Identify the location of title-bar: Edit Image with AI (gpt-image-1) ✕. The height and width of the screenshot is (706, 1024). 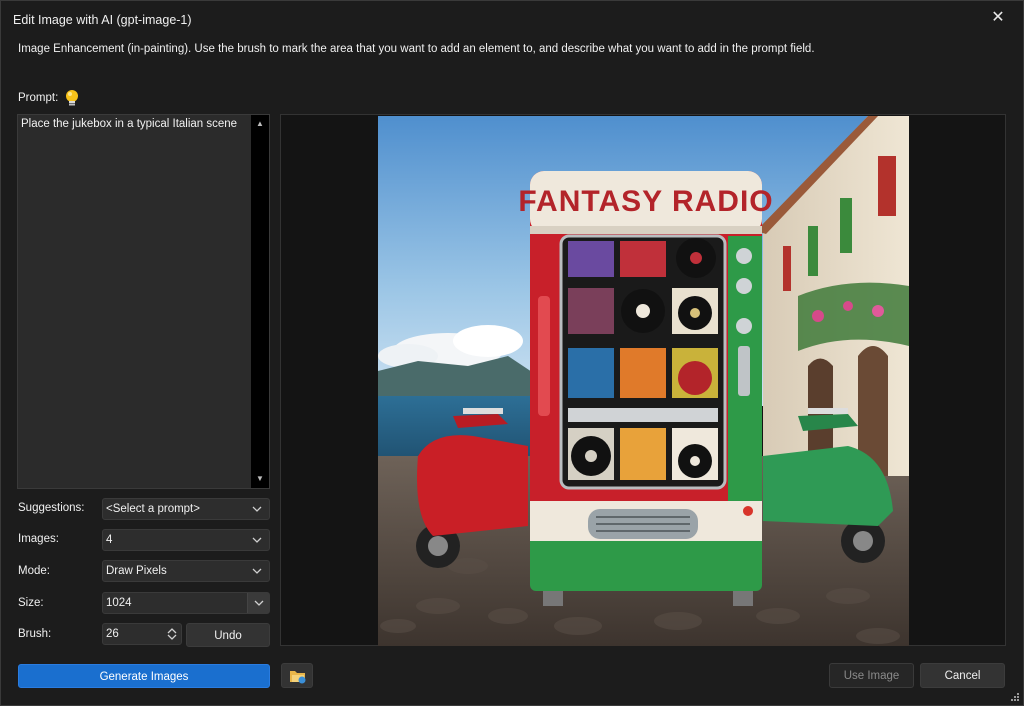
(512, 19).